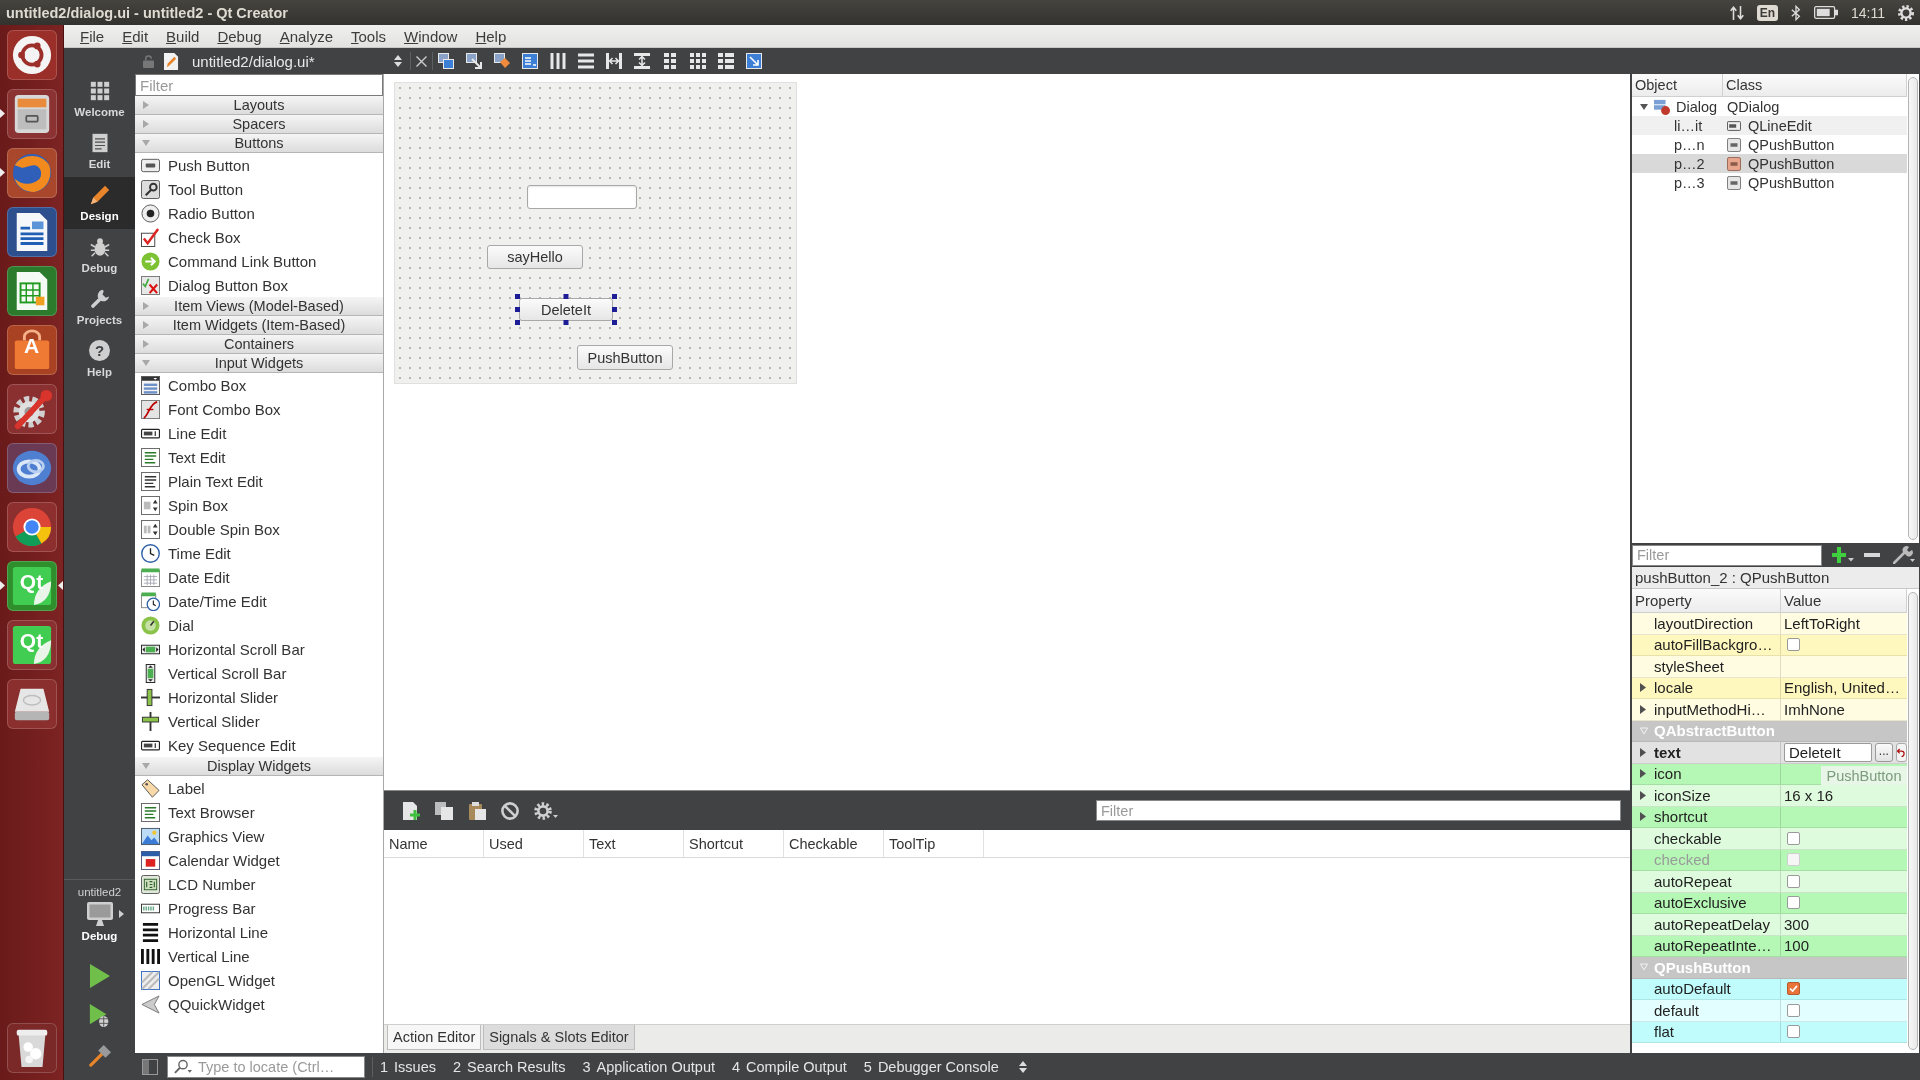  I want to click on property-row: default, so click(1769, 1011).